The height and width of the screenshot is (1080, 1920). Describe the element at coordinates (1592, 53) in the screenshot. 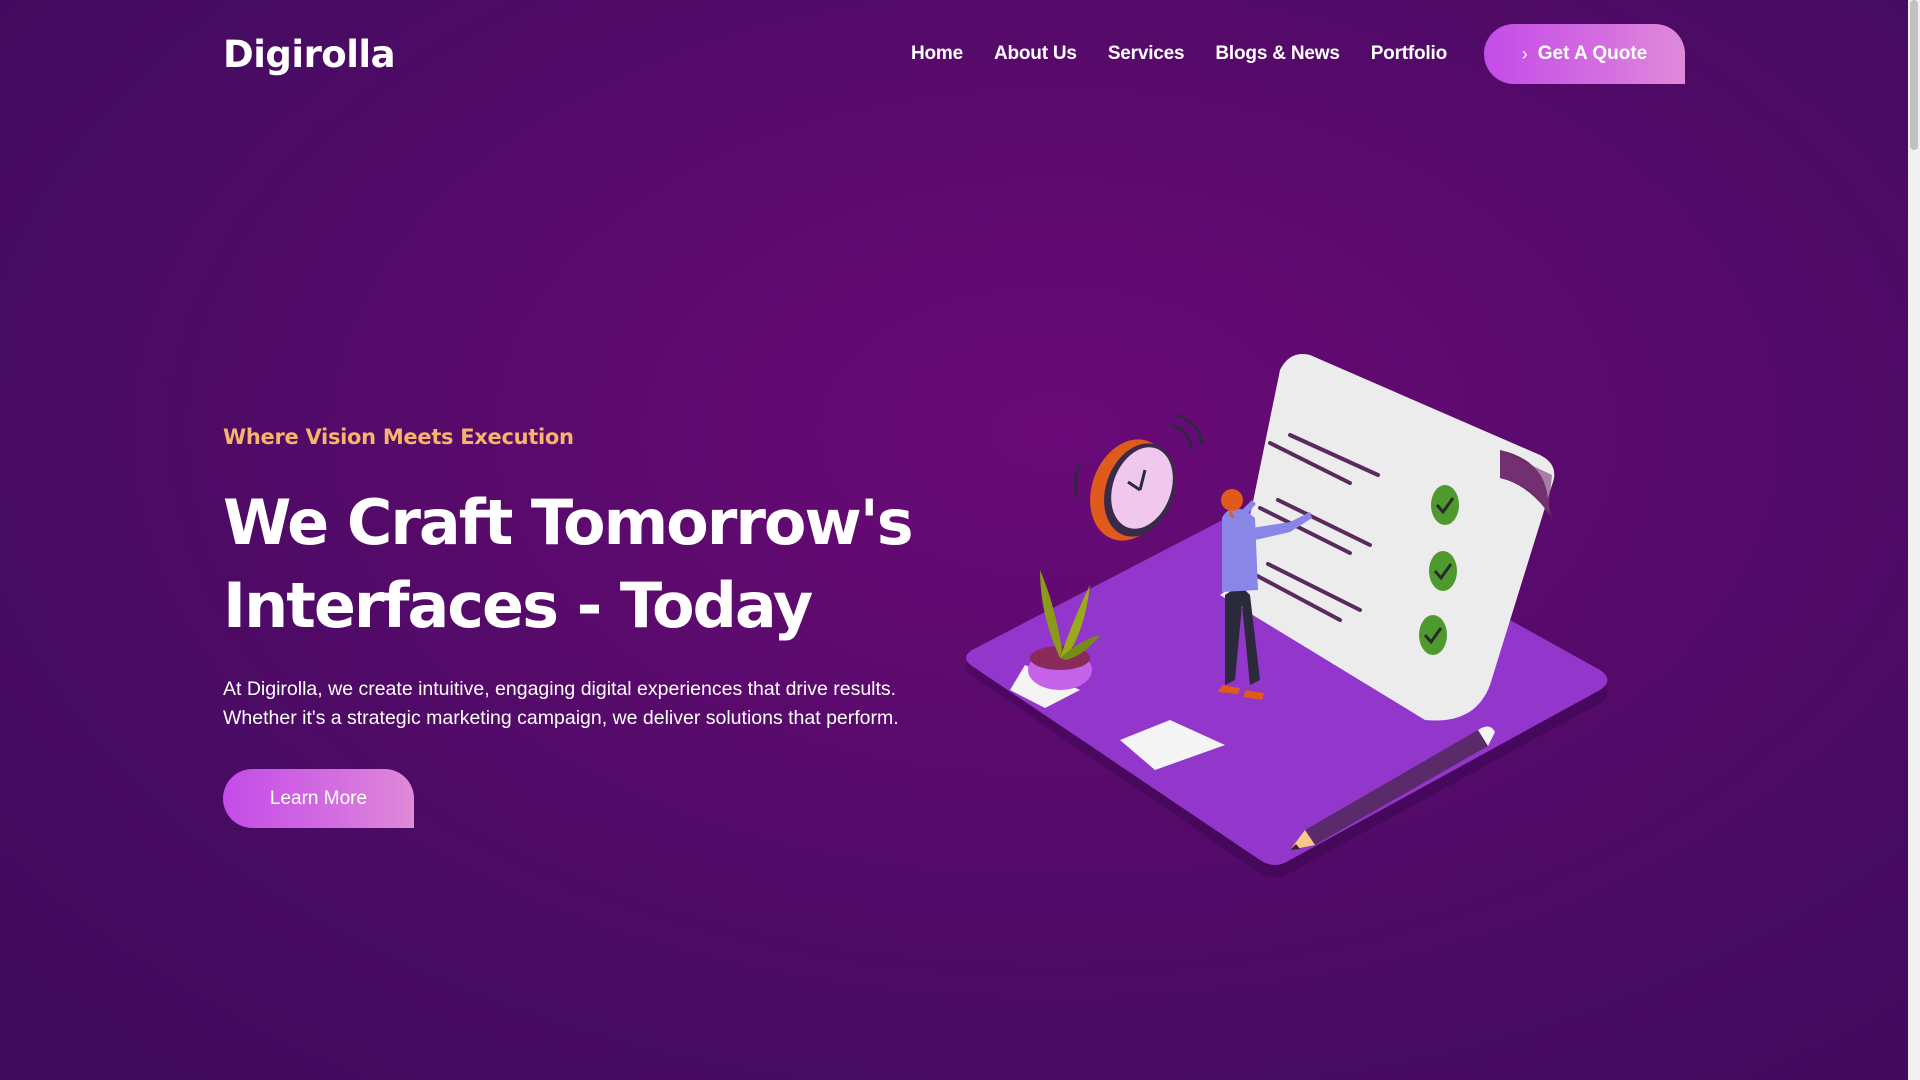

I see `get-a-quote-label: Get A Quote` at that location.